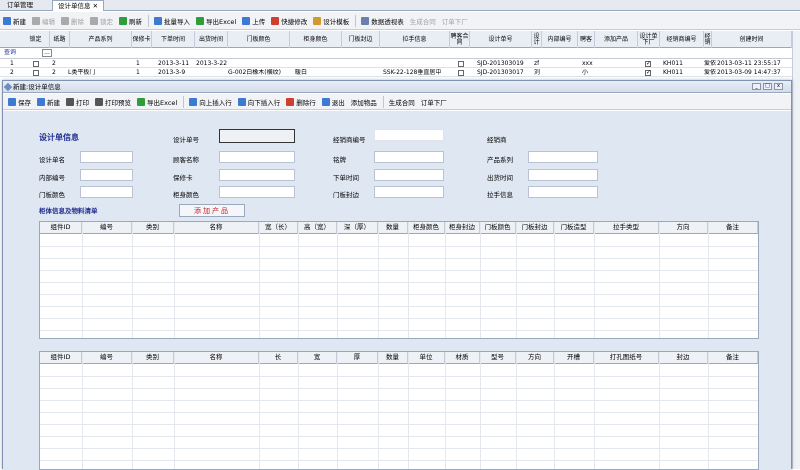  Describe the element at coordinates (216, 358) in the screenshot. I see `table-col-header: 名称` at that location.